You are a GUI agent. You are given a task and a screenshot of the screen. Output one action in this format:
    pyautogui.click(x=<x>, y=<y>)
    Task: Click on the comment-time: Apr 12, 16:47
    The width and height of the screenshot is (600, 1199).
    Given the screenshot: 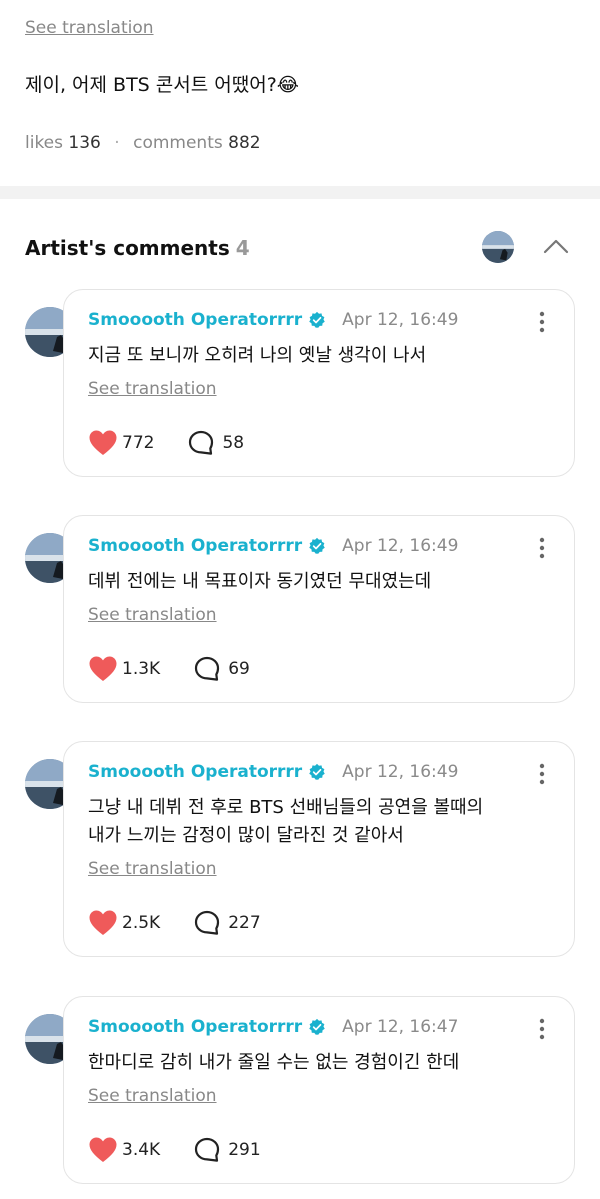 What is the action you would take?
    pyautogui.click(x=400, y=1027)
    